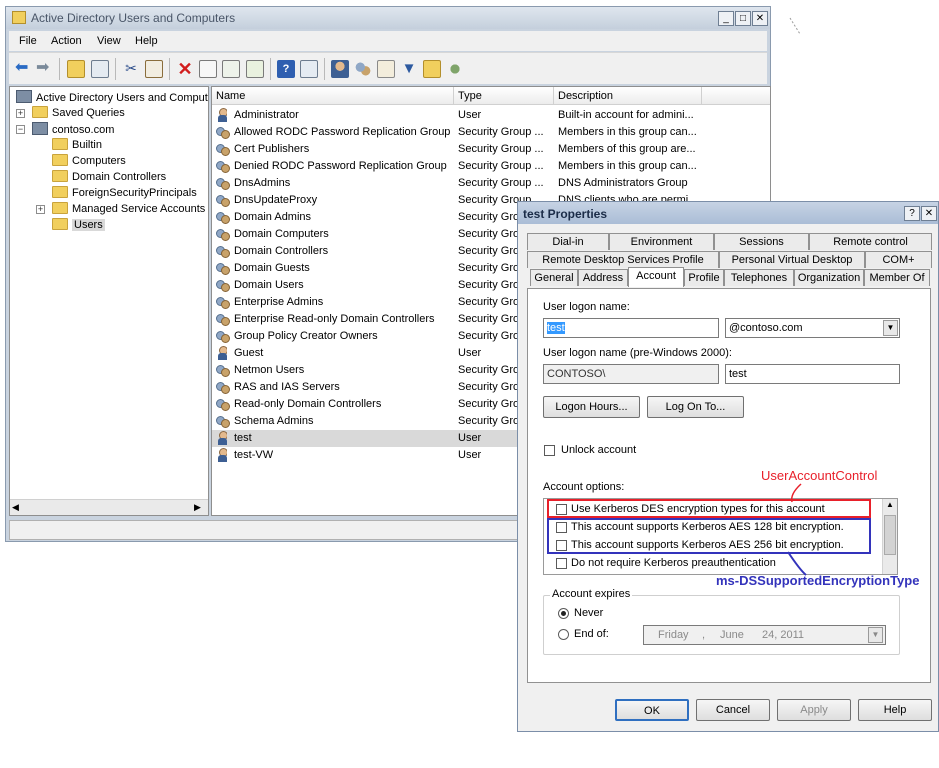  I want to click on enc-connector-line, so click(797, 563).